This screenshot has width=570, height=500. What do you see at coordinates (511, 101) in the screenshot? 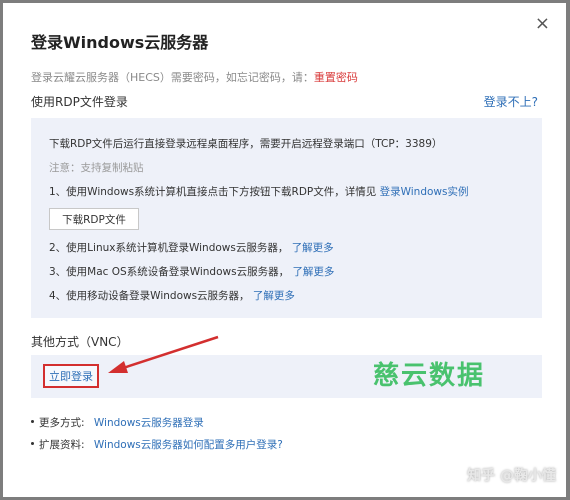
I see `cant-login-link: 登录不上?` at bounding box center [511, 101].